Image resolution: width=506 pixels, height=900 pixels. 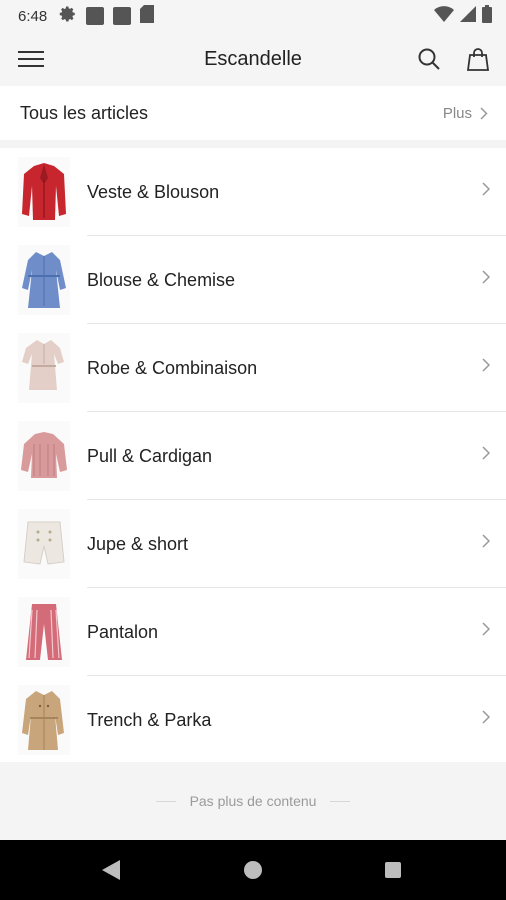 I want to click on shorts-image, so click(x=44, y=543).